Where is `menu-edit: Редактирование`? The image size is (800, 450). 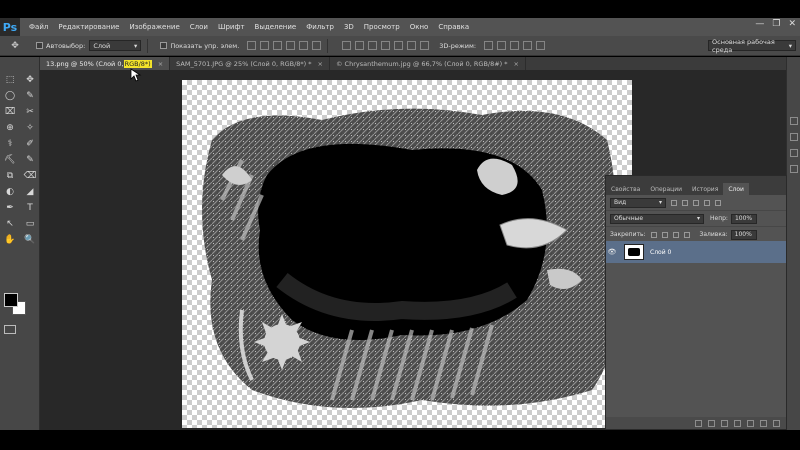
menu-edit: Редактирование is located at coordinates (88, 27).